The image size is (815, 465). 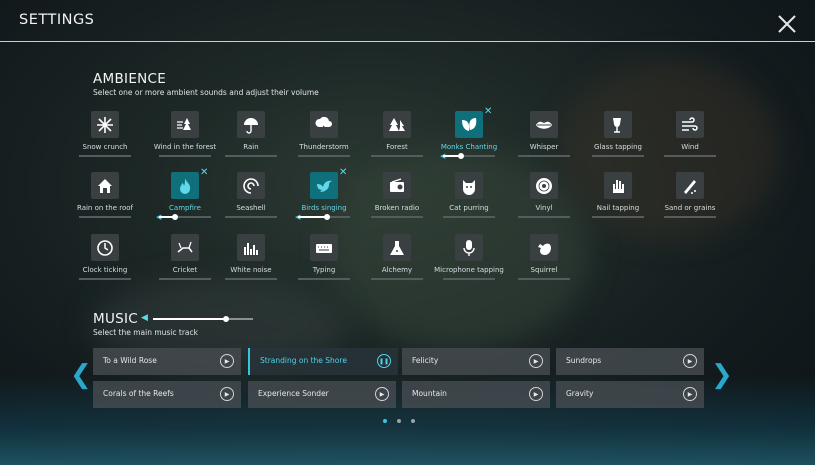 I want to click on pine-trees-icon, so click(x=397, y=124).